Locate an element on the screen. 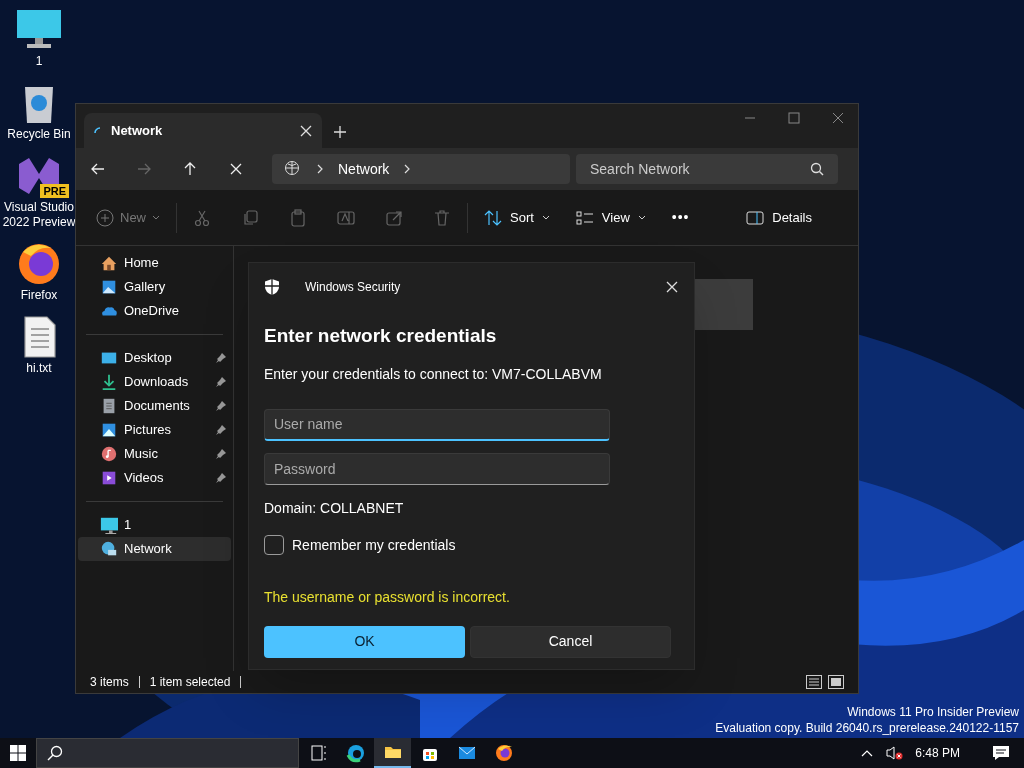  house-icon is located at coordinates (109, 263).